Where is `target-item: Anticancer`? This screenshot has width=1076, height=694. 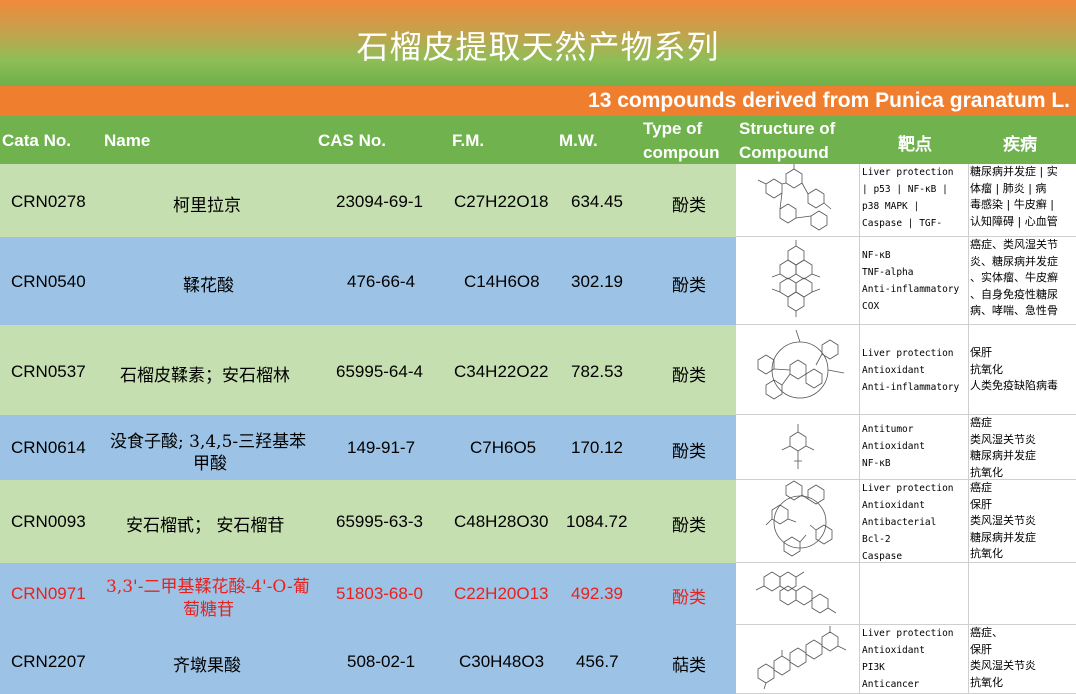 target-item: Anticancer is located at coordinates (891, 684).